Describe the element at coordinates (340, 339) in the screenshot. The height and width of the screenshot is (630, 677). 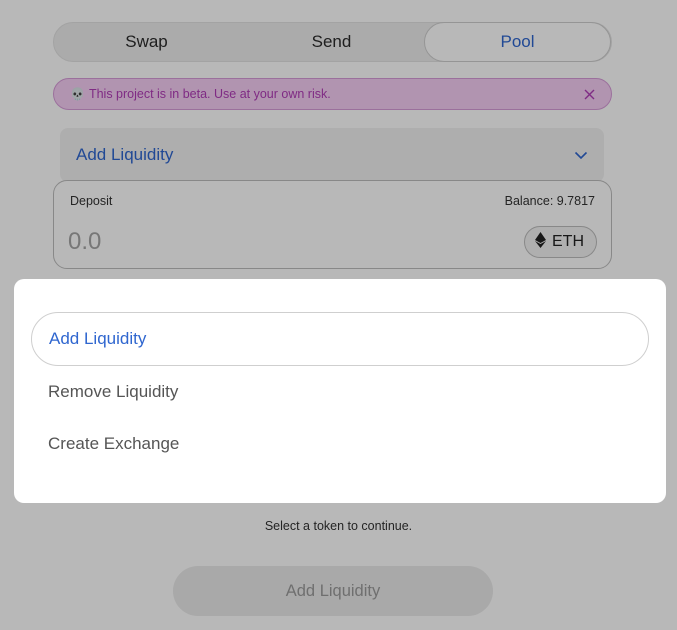
I see `option-add-liquidity: Add Liquidity` at that location.